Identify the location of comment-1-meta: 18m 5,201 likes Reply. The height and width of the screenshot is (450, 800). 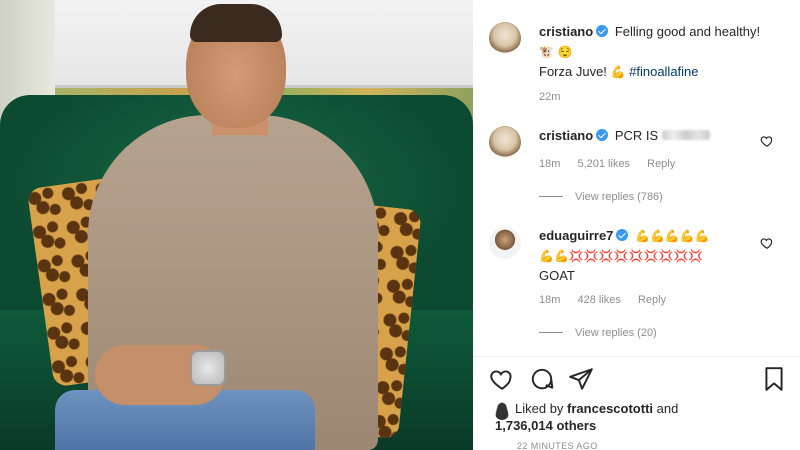
(614, 164).